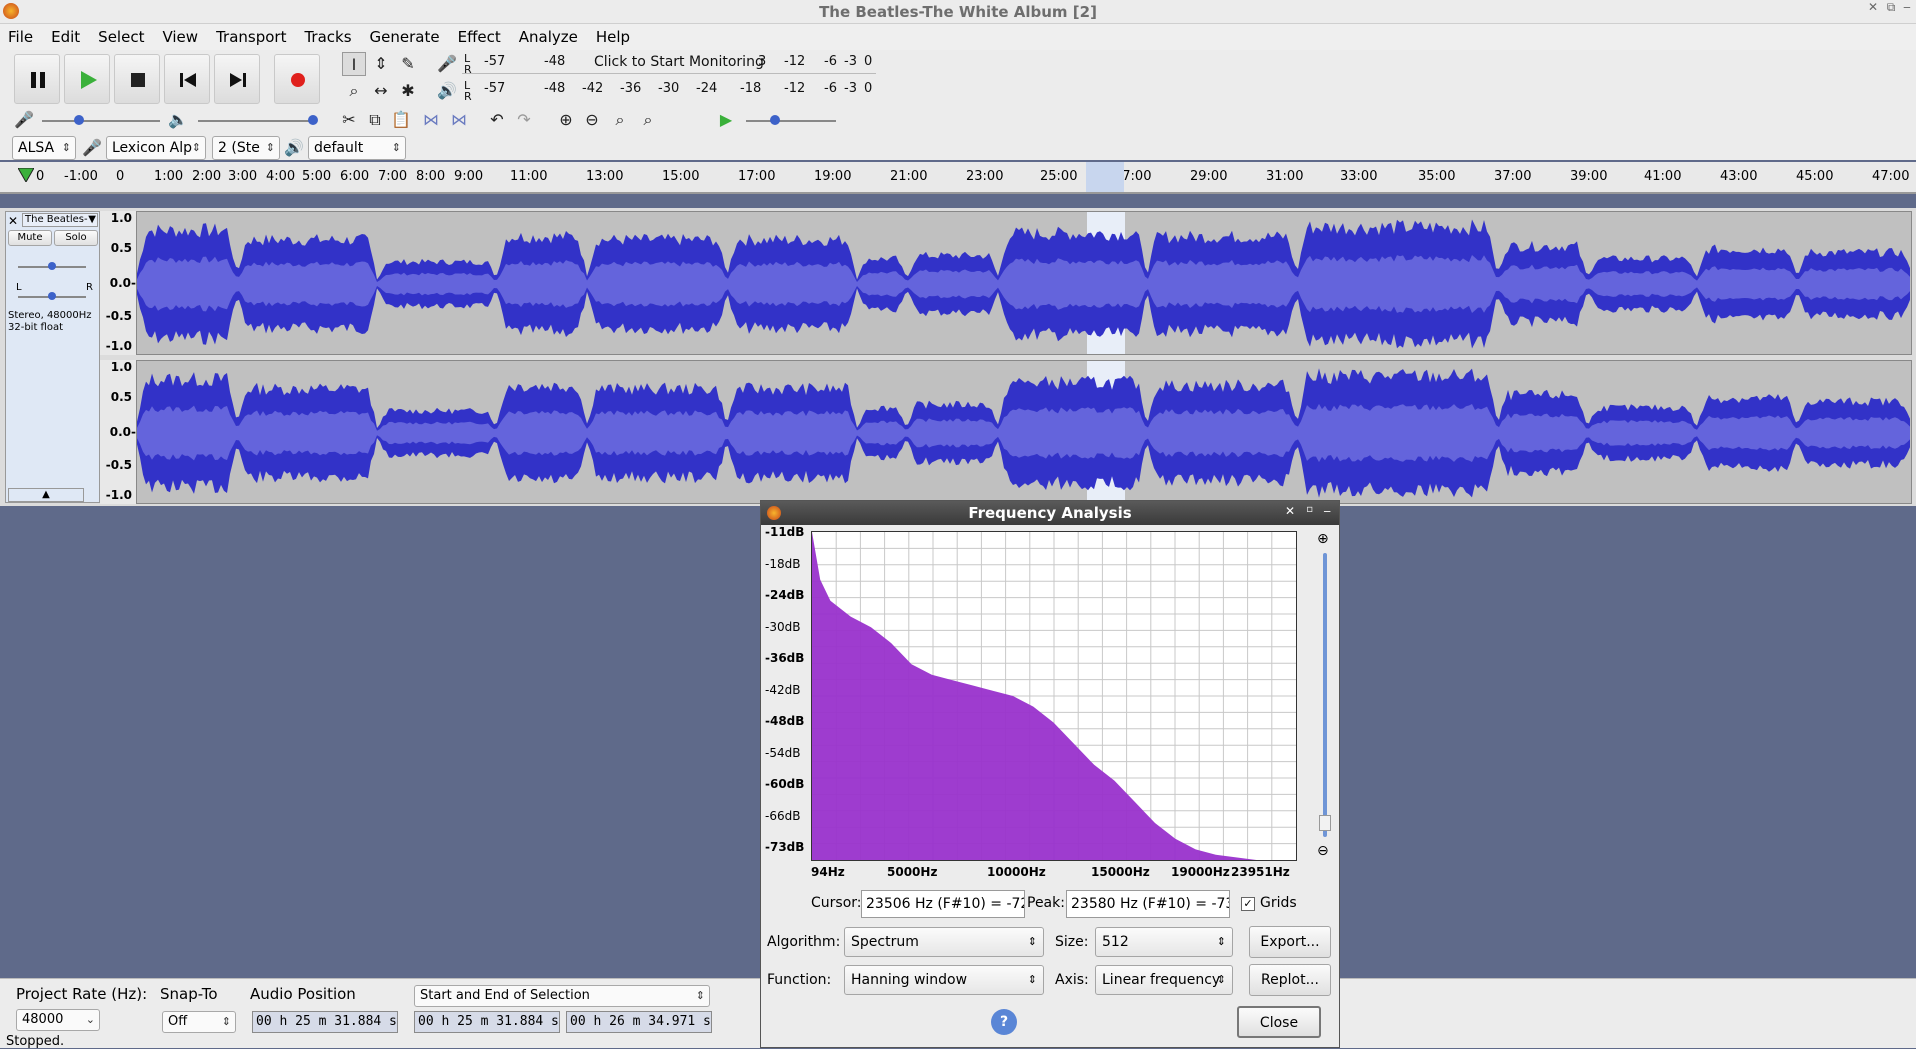 The image size is (1916, 1049). What do you see at coordinates (408, 91) in the screenshot?
I see `multi-tool-icon: ✱` at bounding box center [408, 91].